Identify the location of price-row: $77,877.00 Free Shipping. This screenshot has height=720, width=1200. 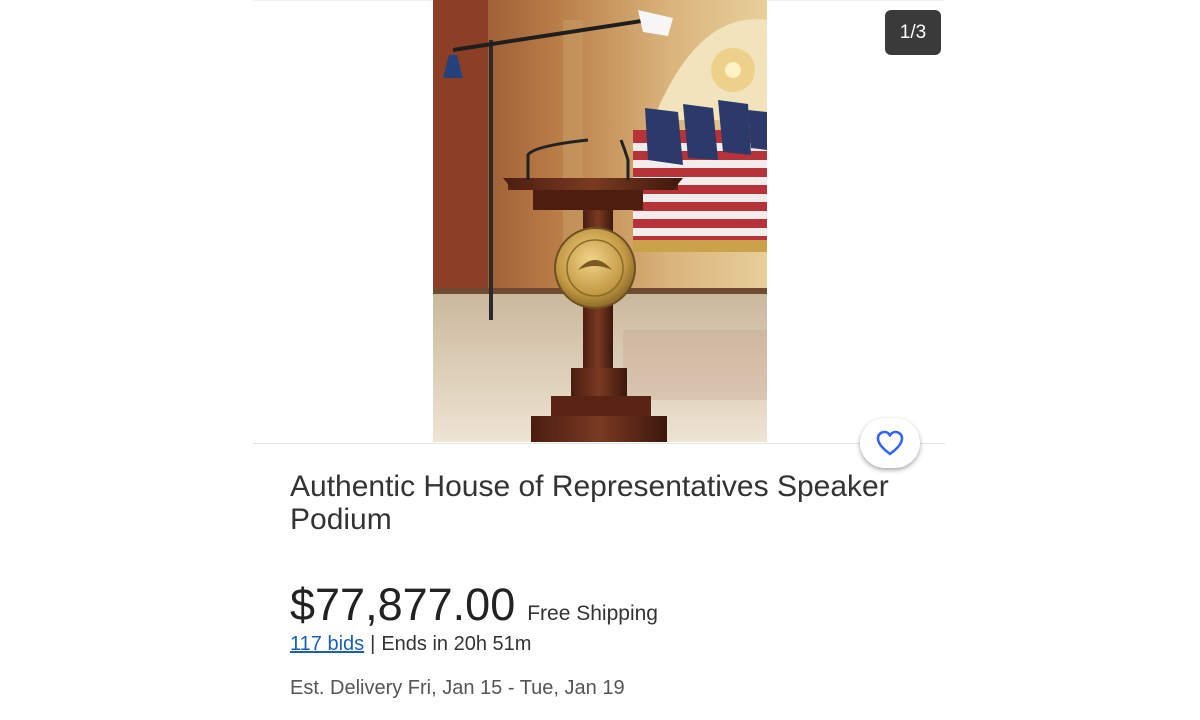
(474, 605).